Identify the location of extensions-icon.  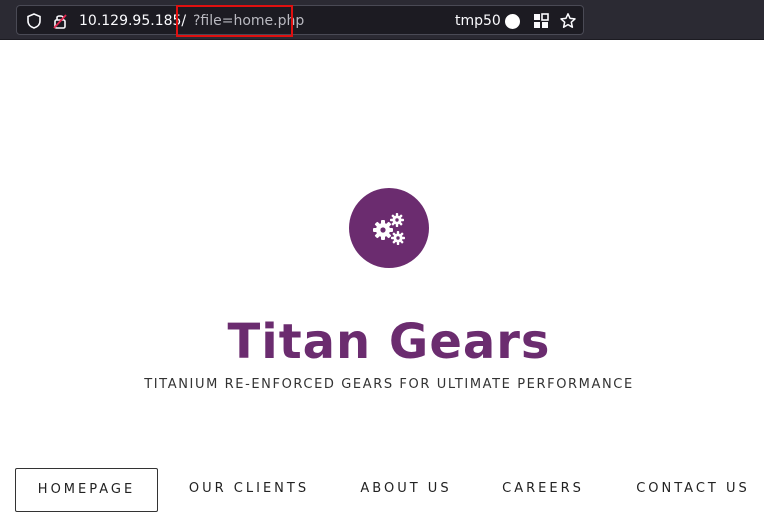
(541, 21).